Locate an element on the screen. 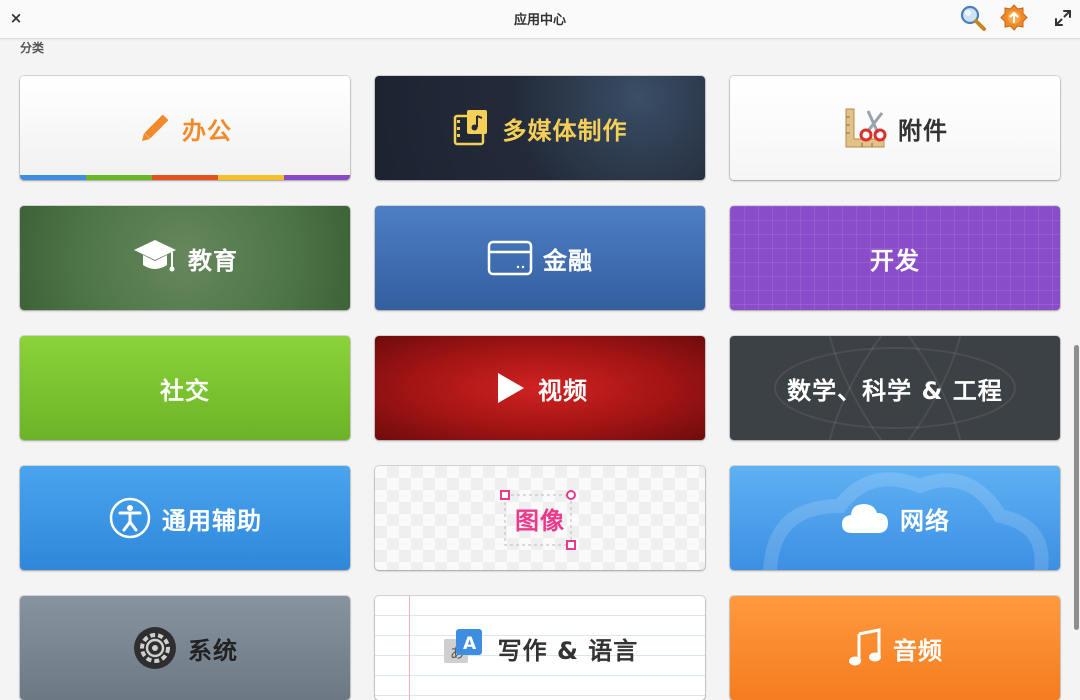 This screenshot has width=1080, height=700. accessibility-icon is located at coordinates (130, 518).